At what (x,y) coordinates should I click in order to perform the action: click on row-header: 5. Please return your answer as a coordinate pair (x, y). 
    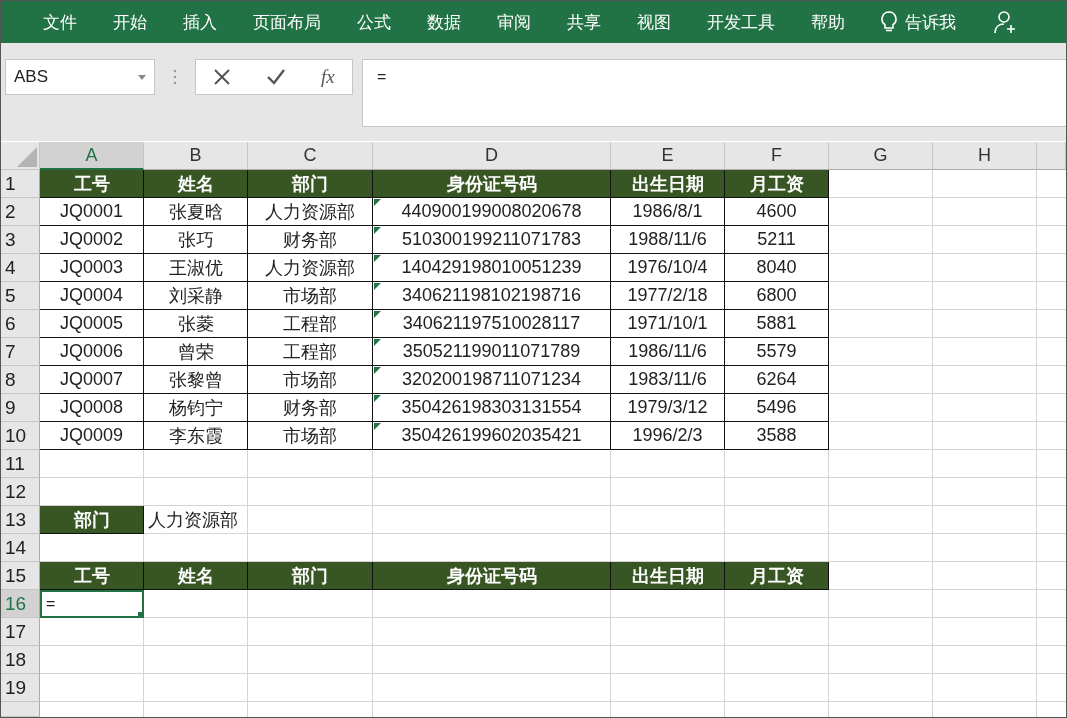
    Looking at the image, I should click on (20, 296).